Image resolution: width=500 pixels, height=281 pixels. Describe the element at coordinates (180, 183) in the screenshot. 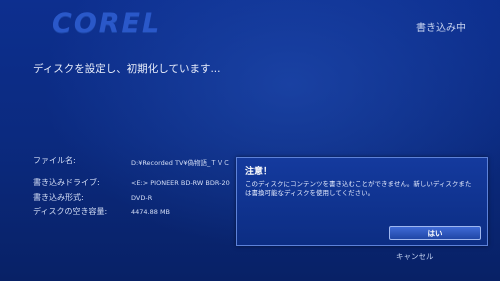

I see `drive-value: <E:> PIONEER BD-RW BDR-20` at that location.